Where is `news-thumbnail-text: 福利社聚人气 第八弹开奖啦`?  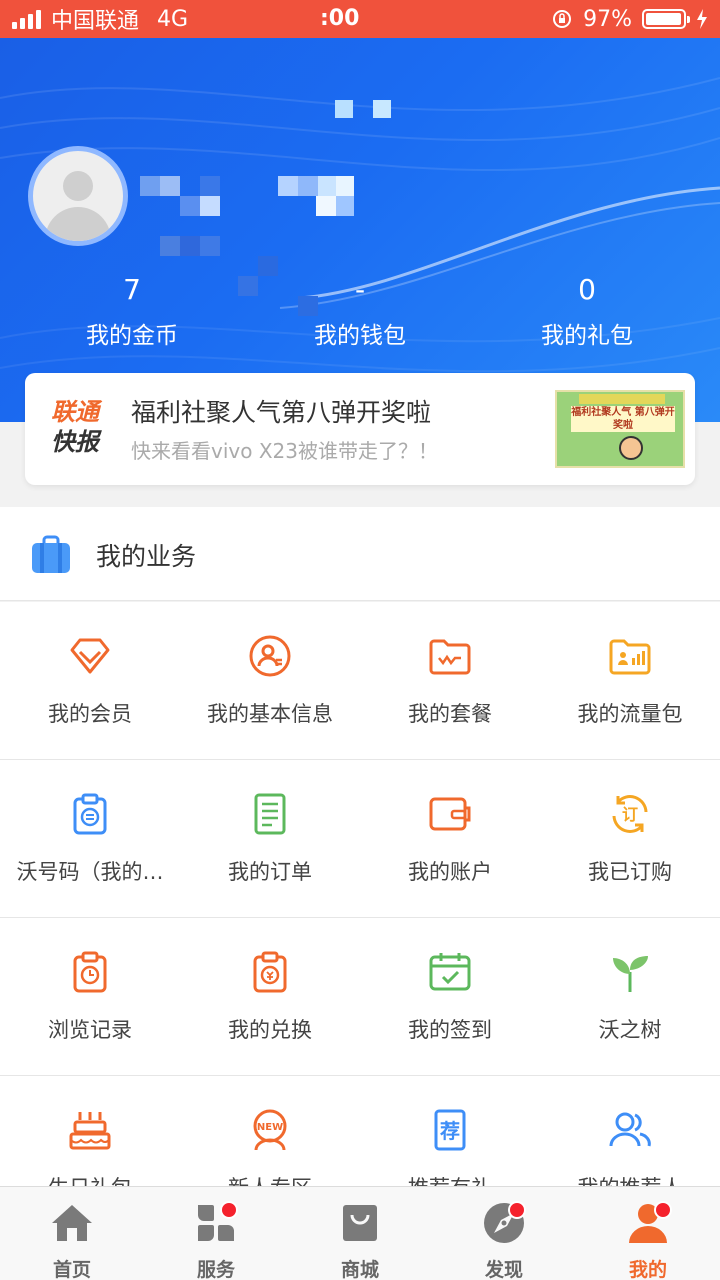 news-thumbnail-text: 福利社聚人气 第八弹开奖啦 is located at coordinates (623, 419).